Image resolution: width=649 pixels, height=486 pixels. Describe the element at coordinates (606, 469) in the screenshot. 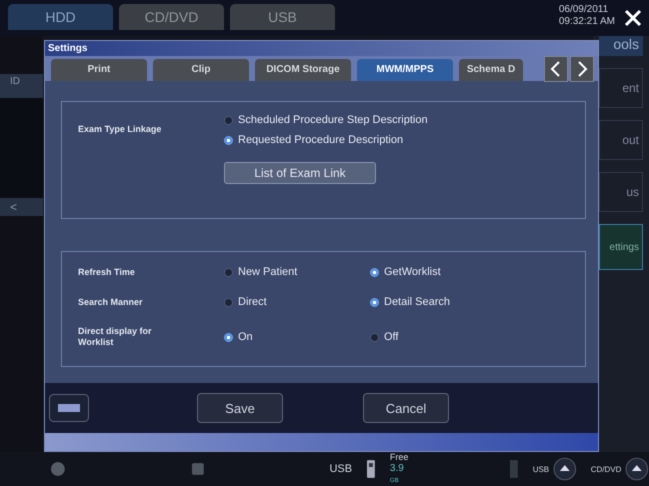

I see `eject-label: CD/DVD` at that location.